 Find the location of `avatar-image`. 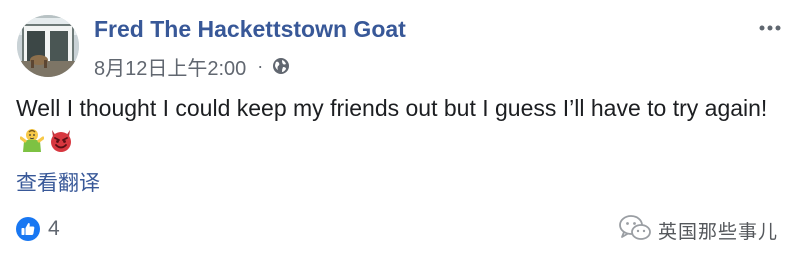

avatar-image is located at coordinates (48, 46).